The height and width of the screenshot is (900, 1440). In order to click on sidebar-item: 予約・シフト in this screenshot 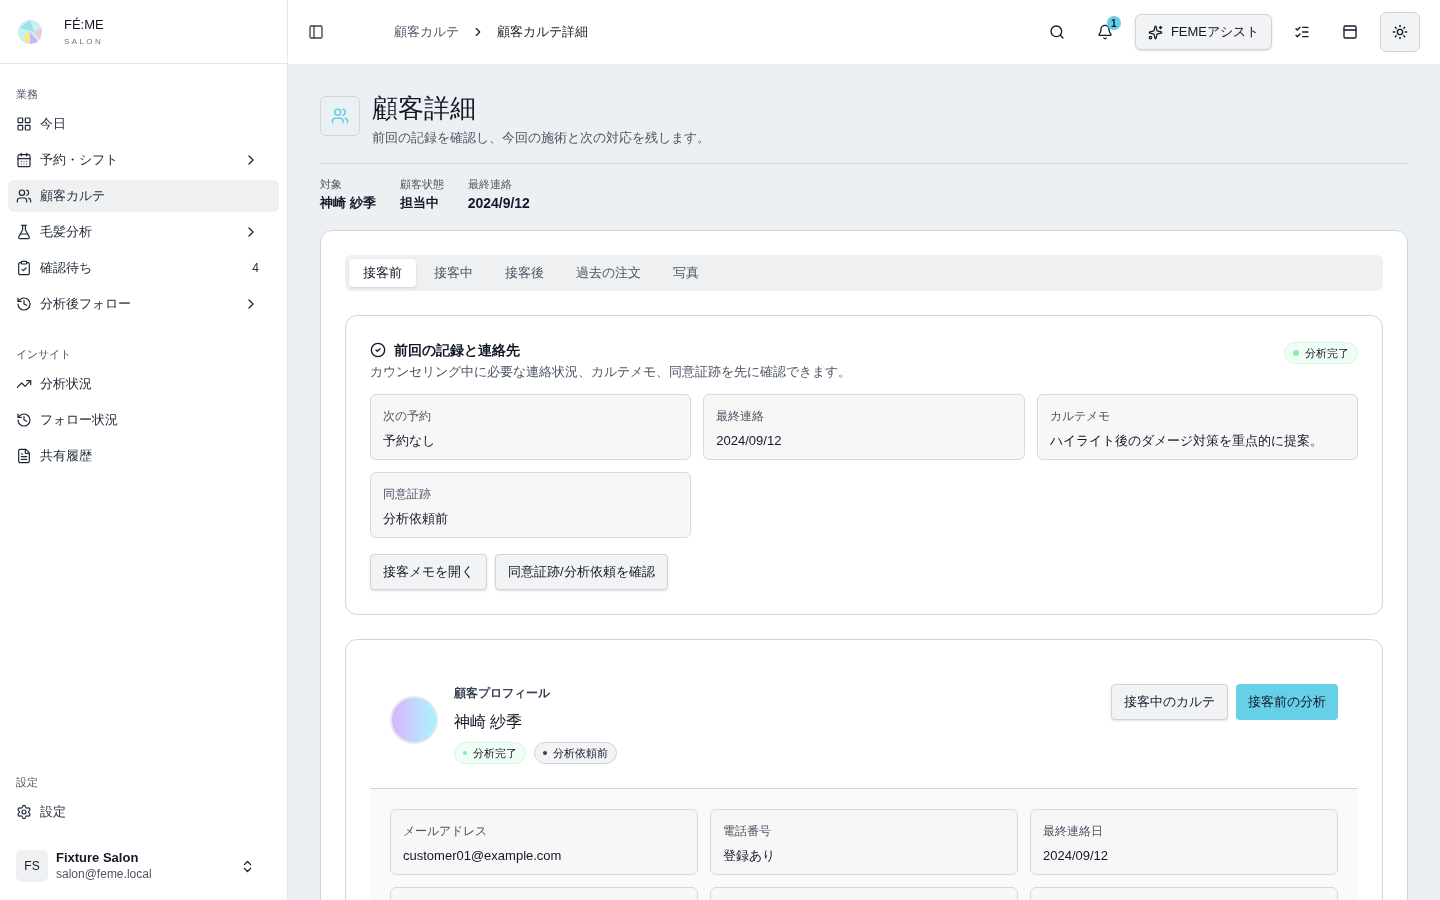, I will do `click(143, 160)`.